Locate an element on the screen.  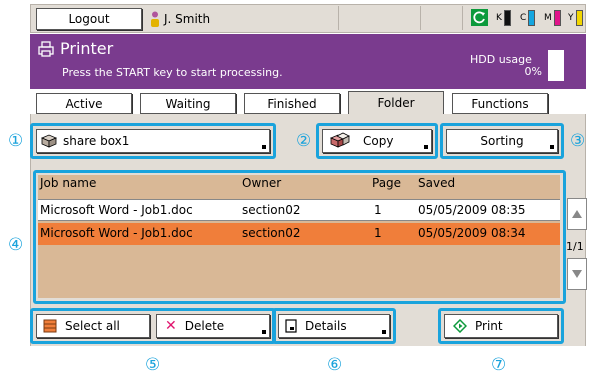
share-box-label: share box1 is located at coordinates (96, 141).